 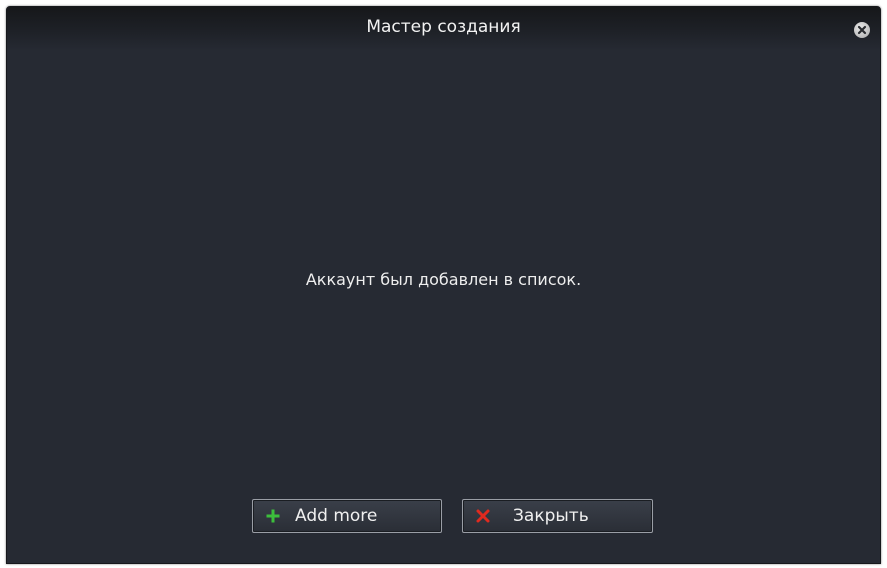 What do you see at coordinates (483, 516) in the screenshot?
I see `x-icon` at bounding box center [483, 516].